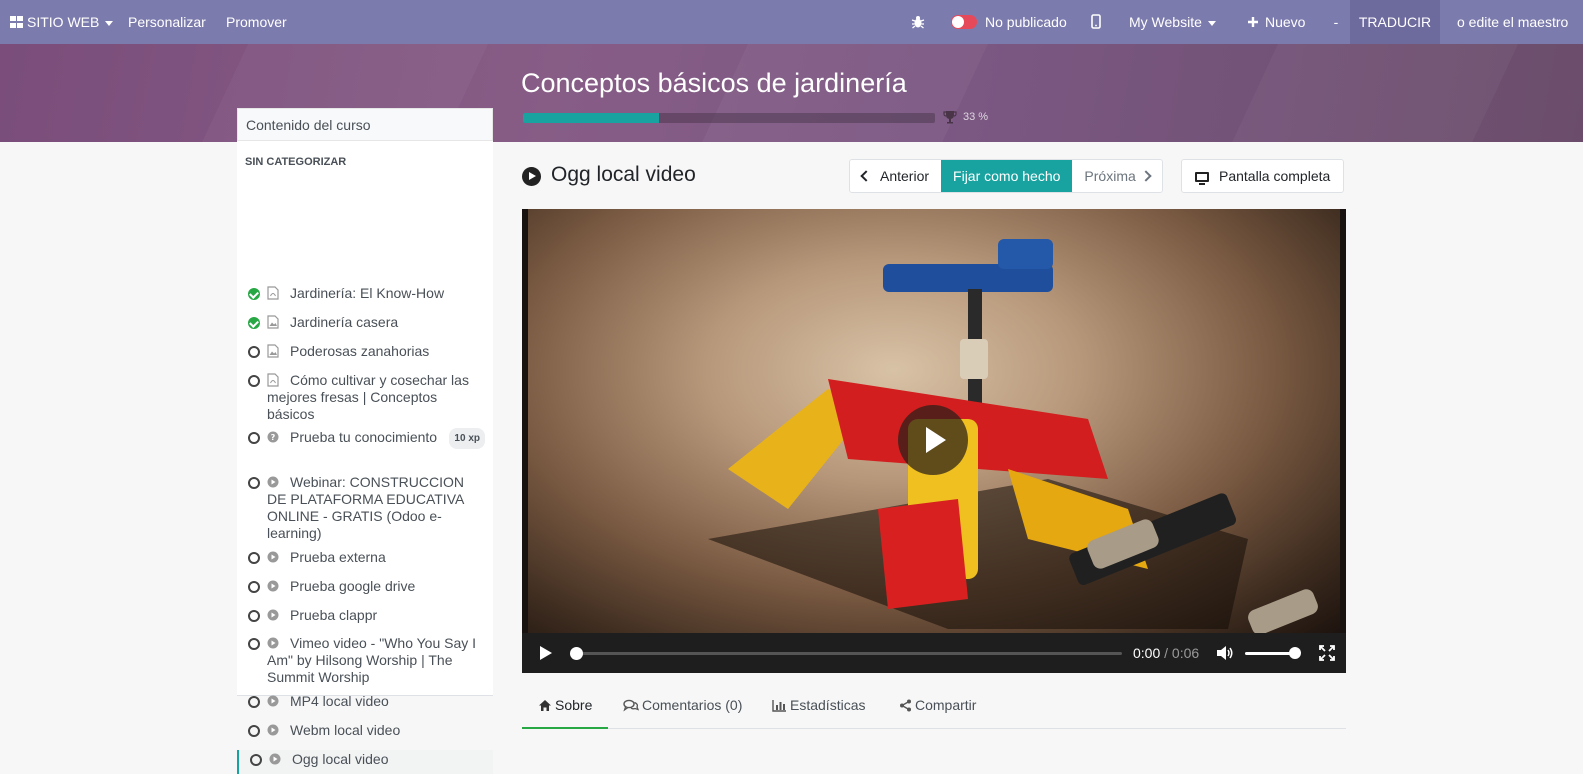 This screenshot has height=774, width=1583. Describe the element at coordinates (1172, 22) in the screenshot. I see `website-selector-dropdown: My Website` at that location.